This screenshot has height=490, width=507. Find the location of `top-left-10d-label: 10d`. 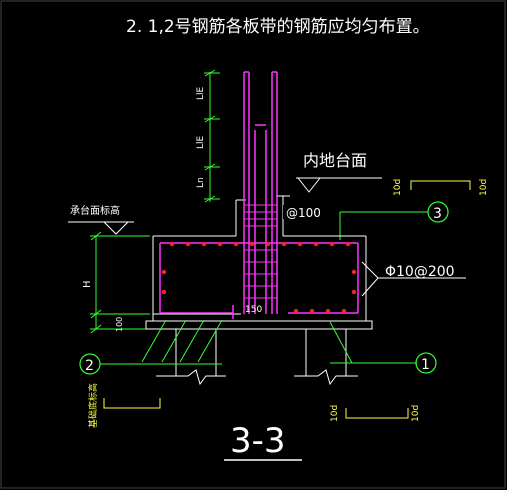

top-left-10d-label: 10d is located at coordinates (398, 187).